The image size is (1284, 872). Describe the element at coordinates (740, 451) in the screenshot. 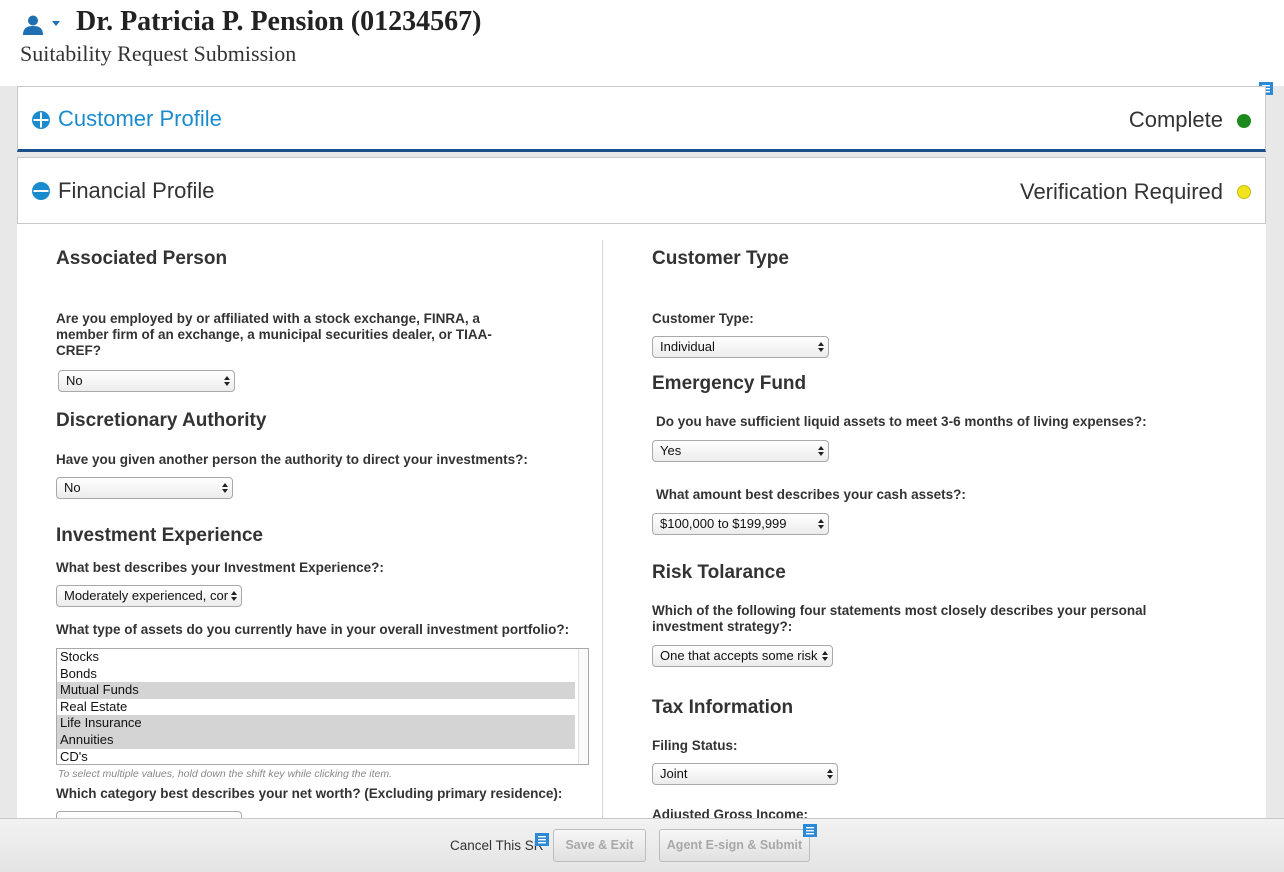

I see `select-emergency-fund: Yes` at that location.